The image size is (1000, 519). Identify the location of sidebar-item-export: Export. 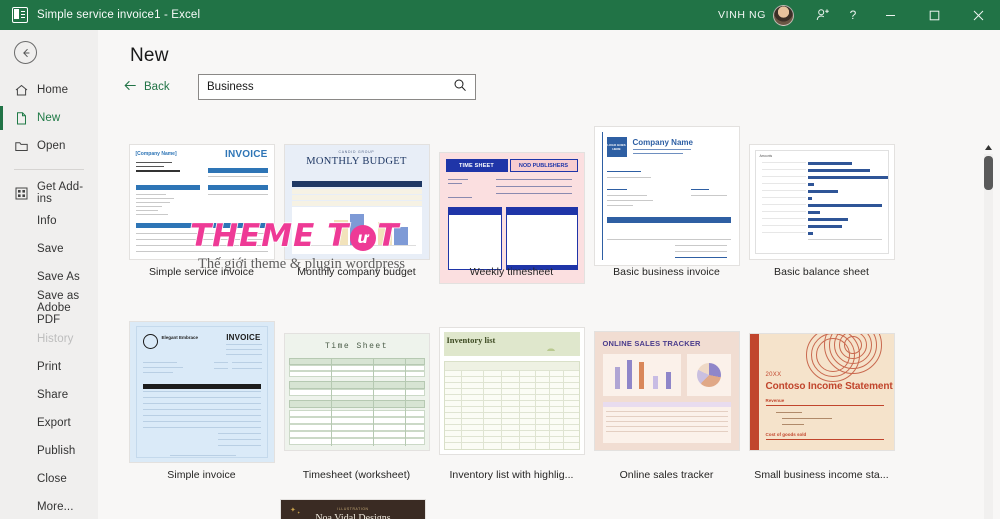
(49, 423).